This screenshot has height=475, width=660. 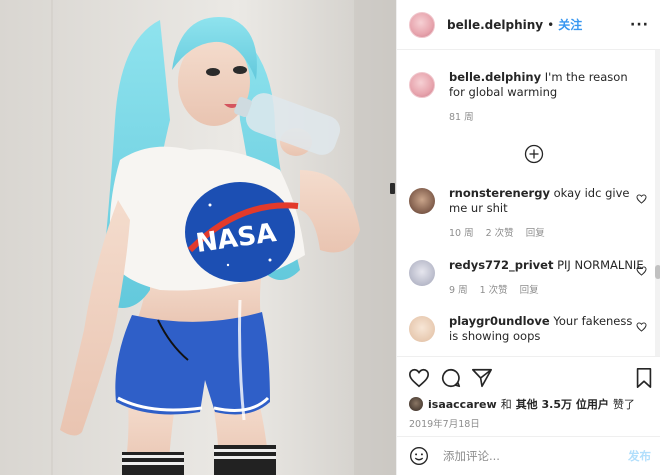 What do you see at coordinates (570, 24) in the screenshot?
I see `follow-button: 关注` at bounding box center [570, 24].